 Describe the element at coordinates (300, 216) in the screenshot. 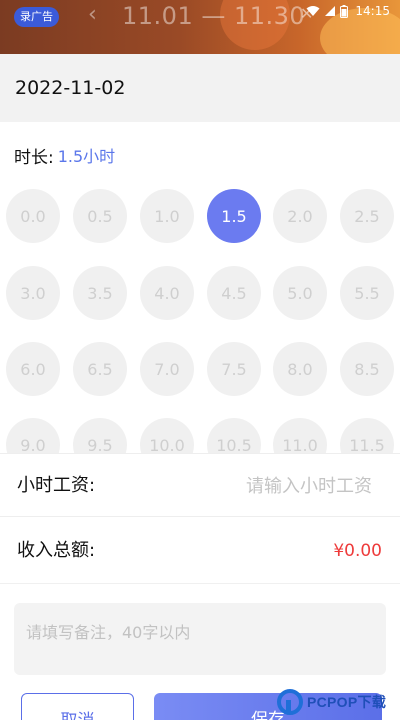

I see `hour-option-2-0: 2.0` at that location.